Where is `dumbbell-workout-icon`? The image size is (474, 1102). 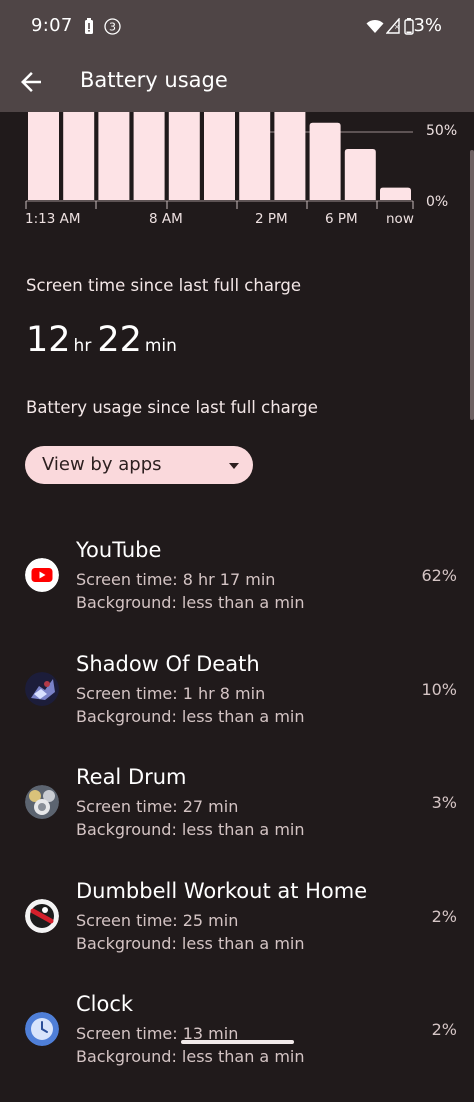 dumbbell-workout-icon is located at coordinates (42, 916).